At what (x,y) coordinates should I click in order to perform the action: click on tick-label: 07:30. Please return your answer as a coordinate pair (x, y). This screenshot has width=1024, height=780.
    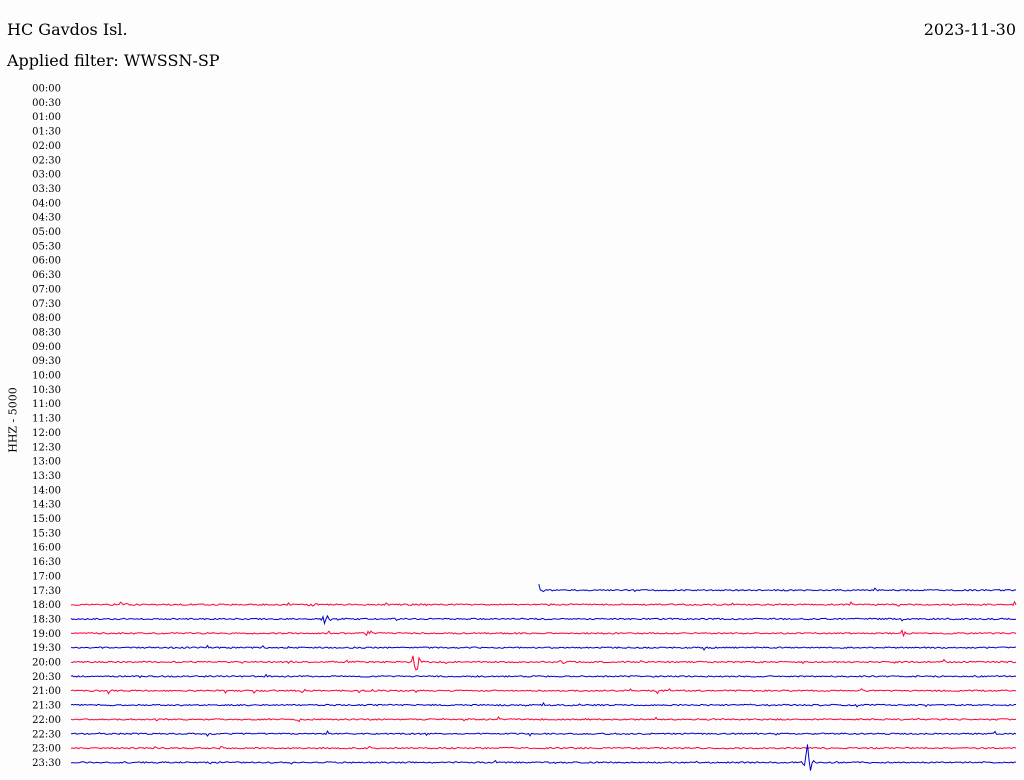
    Looking at the image, I should click on (46, 304).